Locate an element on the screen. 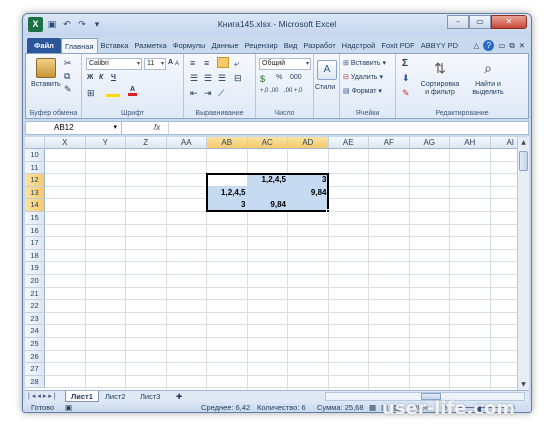 Image resolution: width=550 pixels, height=429 pixels. tab-insert: Вставка is located at coordinates (115, 45).